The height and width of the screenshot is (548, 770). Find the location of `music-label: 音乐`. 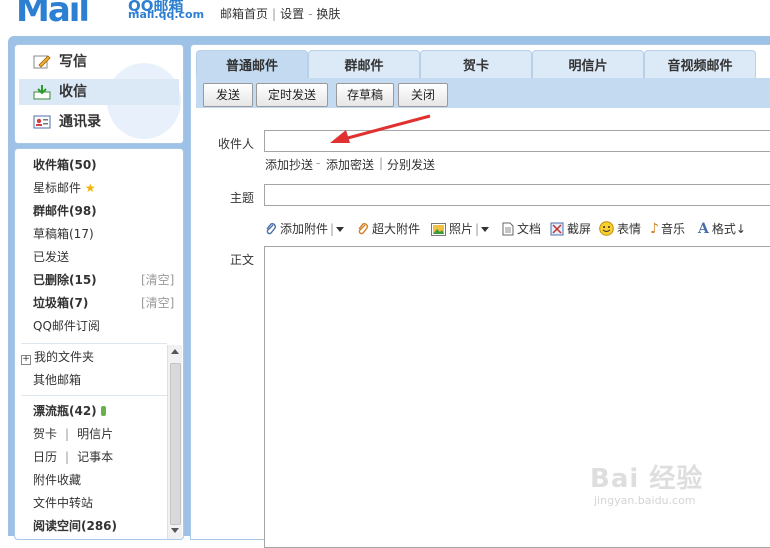

music-label: 音乐 is located at coordinates (672, 229).